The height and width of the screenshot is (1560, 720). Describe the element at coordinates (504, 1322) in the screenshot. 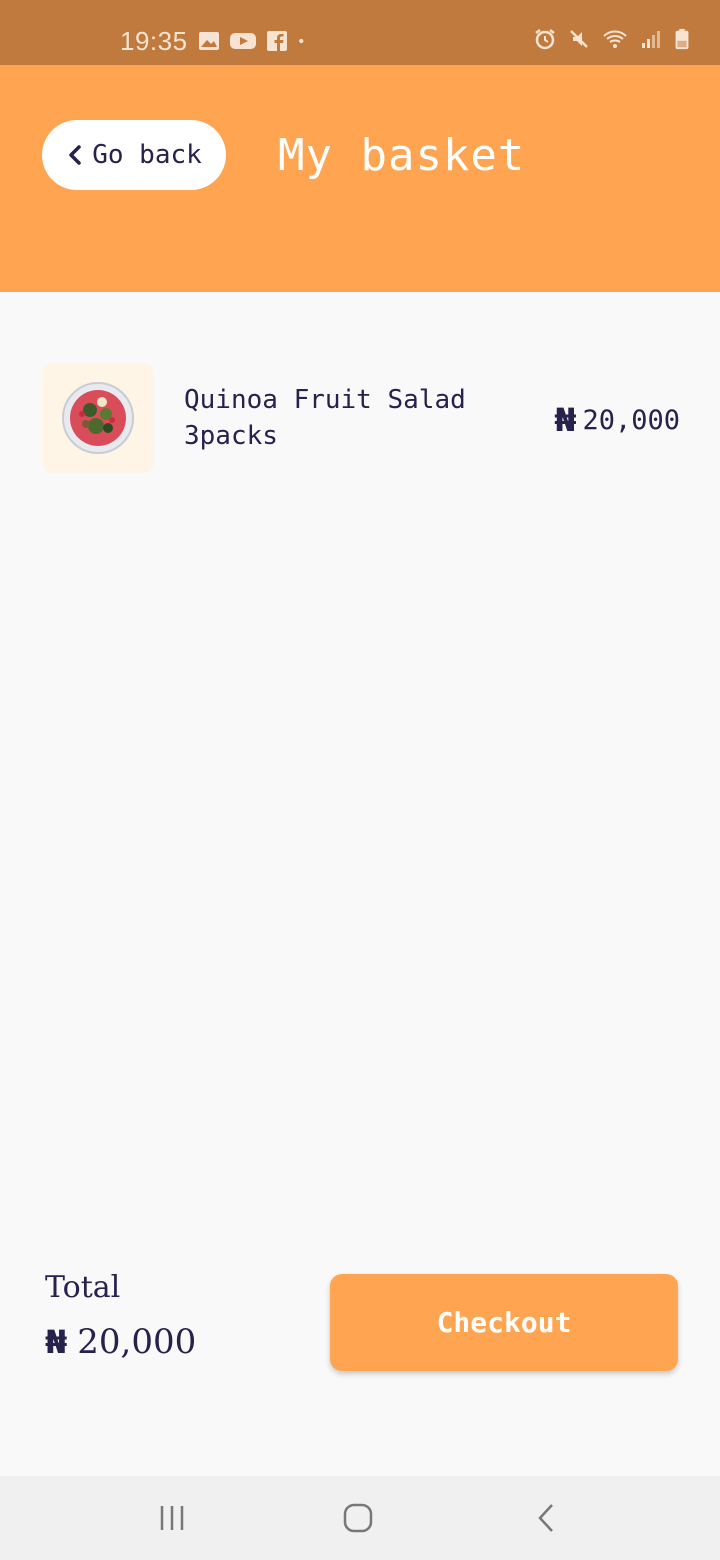

I see `checkout-button: Checkout` at that location.